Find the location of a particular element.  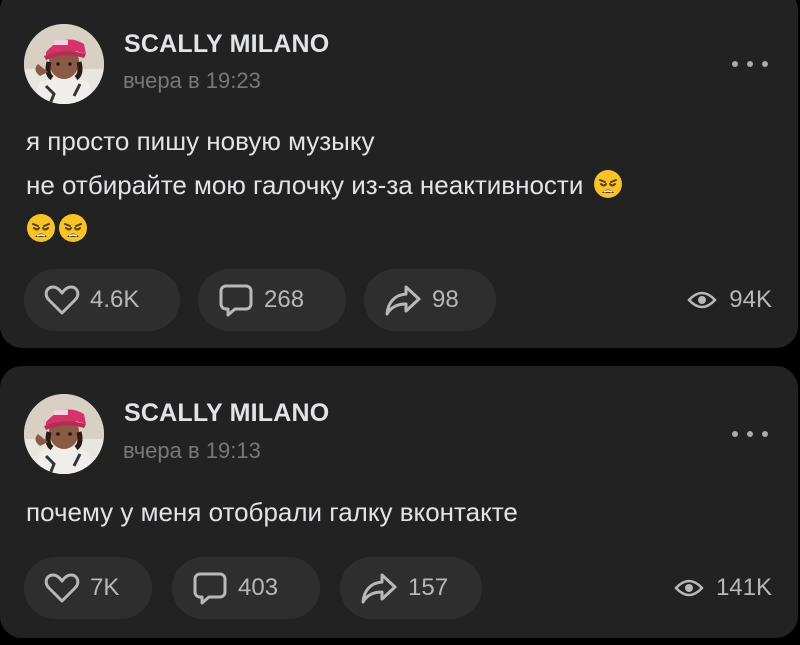

post-time: вчера в 19:23 is located at coordinates (192, 81).